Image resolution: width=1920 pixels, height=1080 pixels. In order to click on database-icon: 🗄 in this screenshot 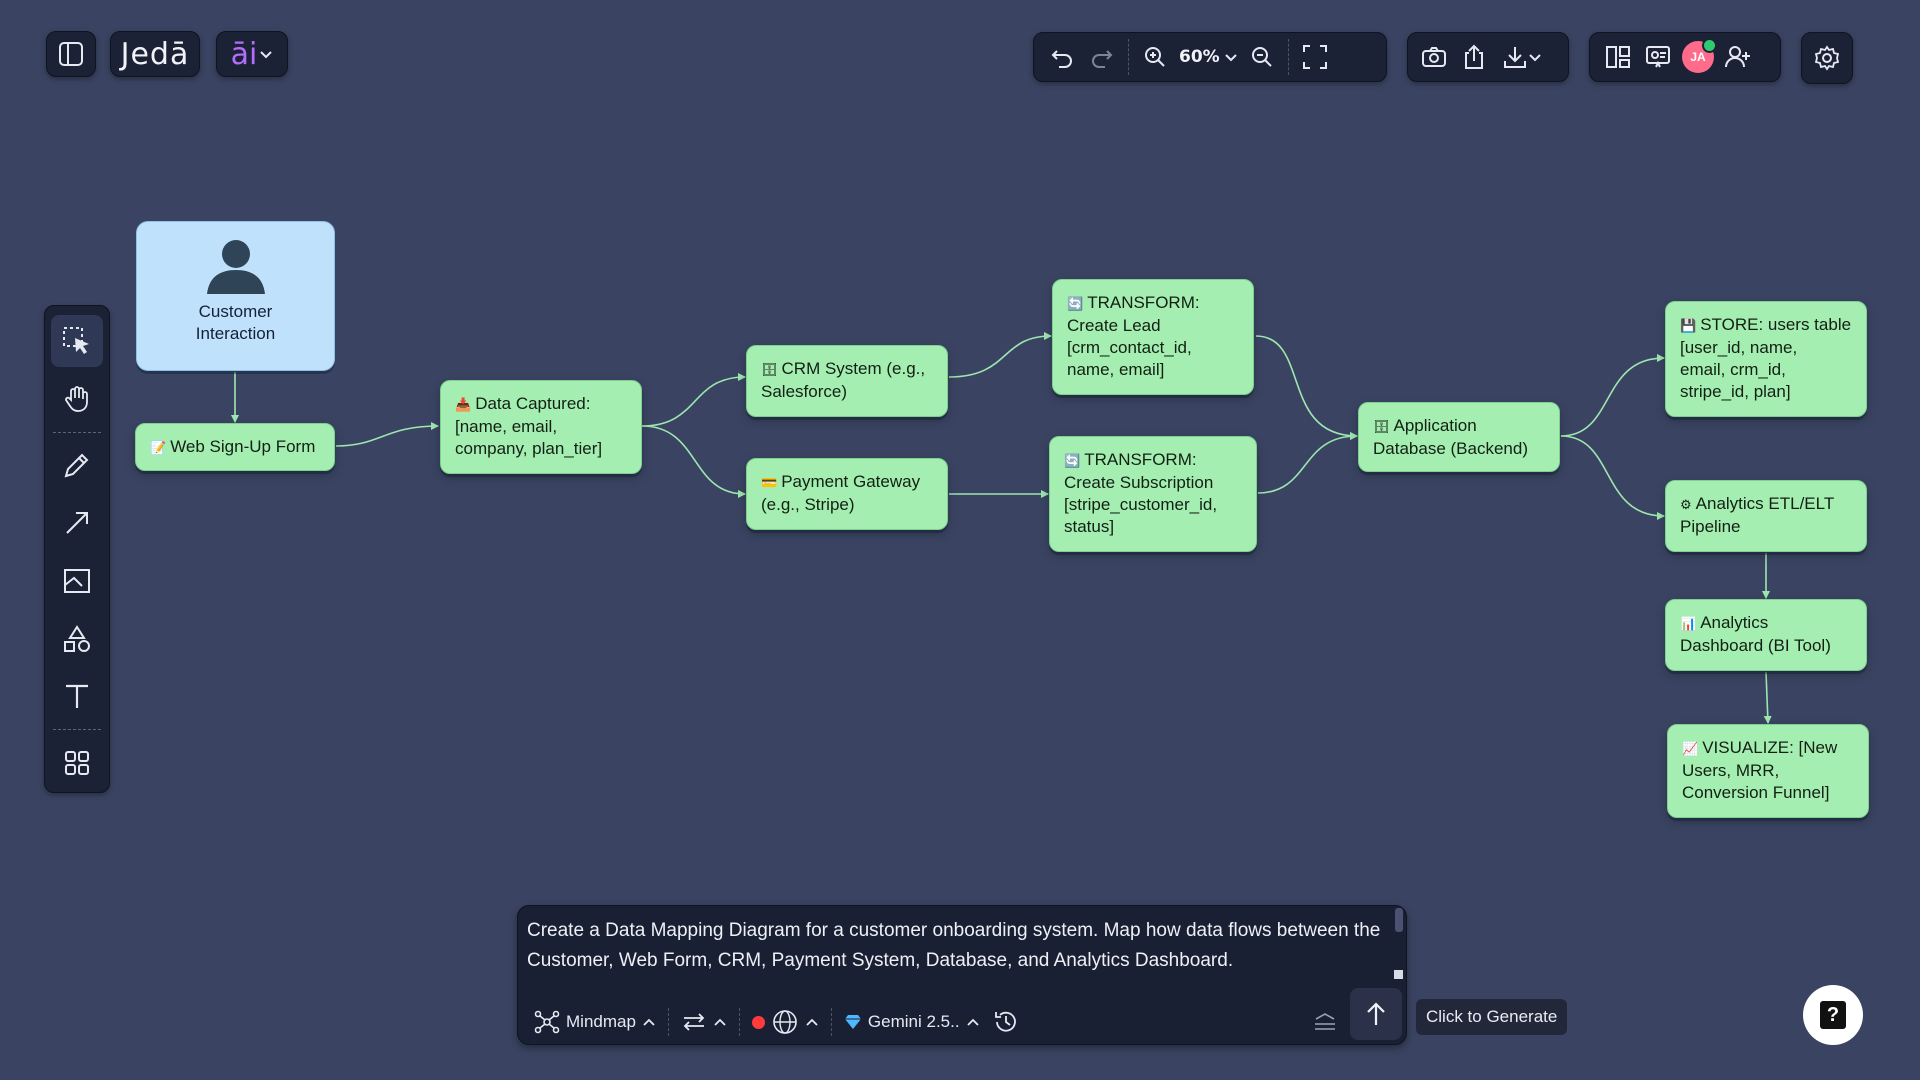, I will do `click(1381, 426)`.